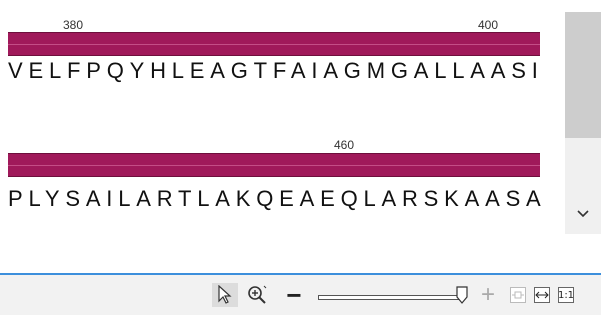  I want to click on scroll-down-button, so click(583, 214).